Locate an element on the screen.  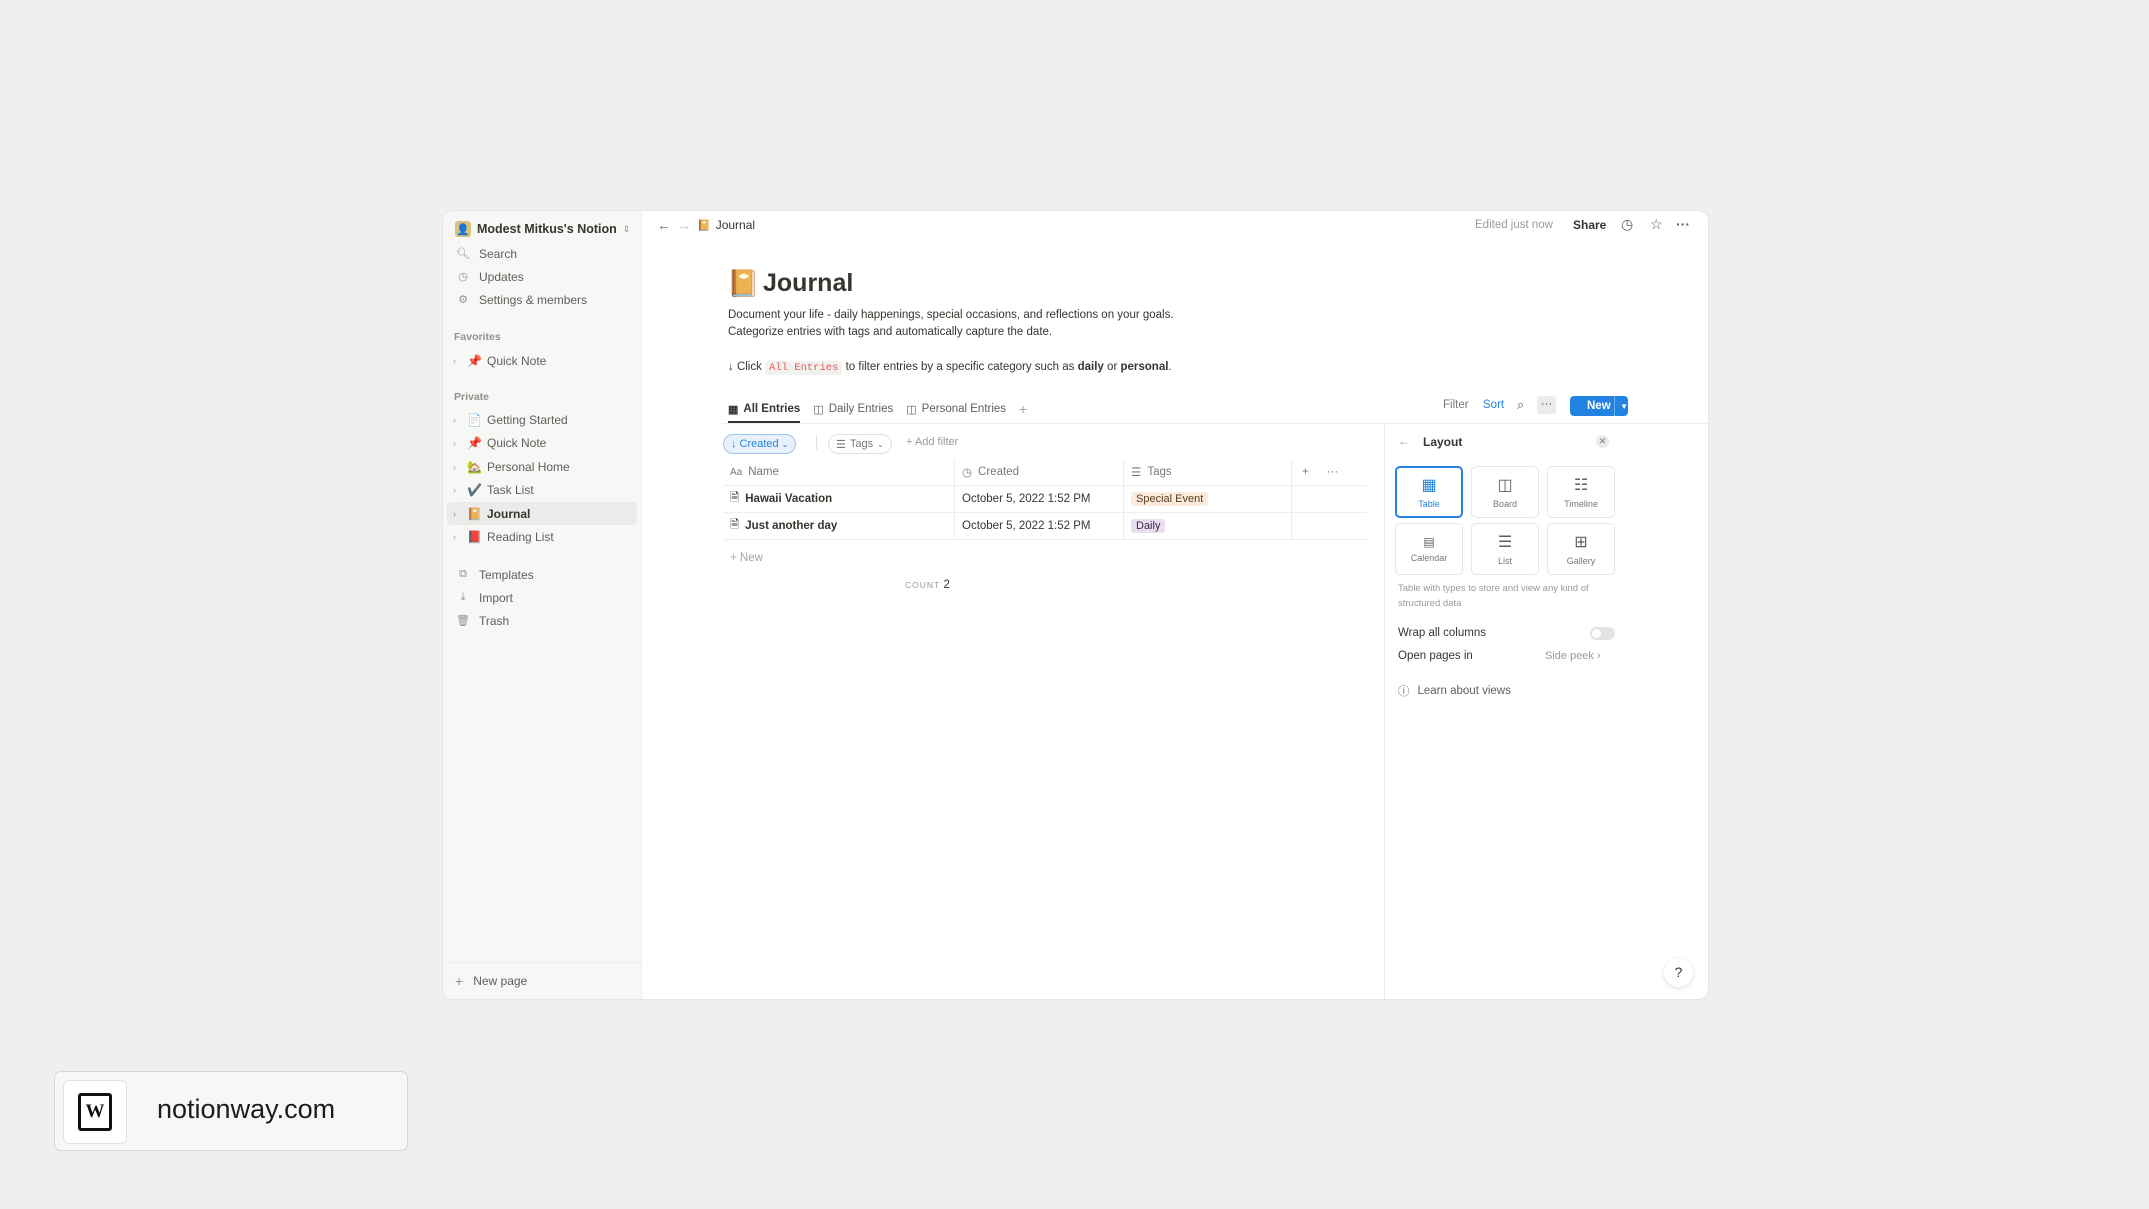
sidebar-item-journal: › 📔 Journal is located at coordinates (542, 513).